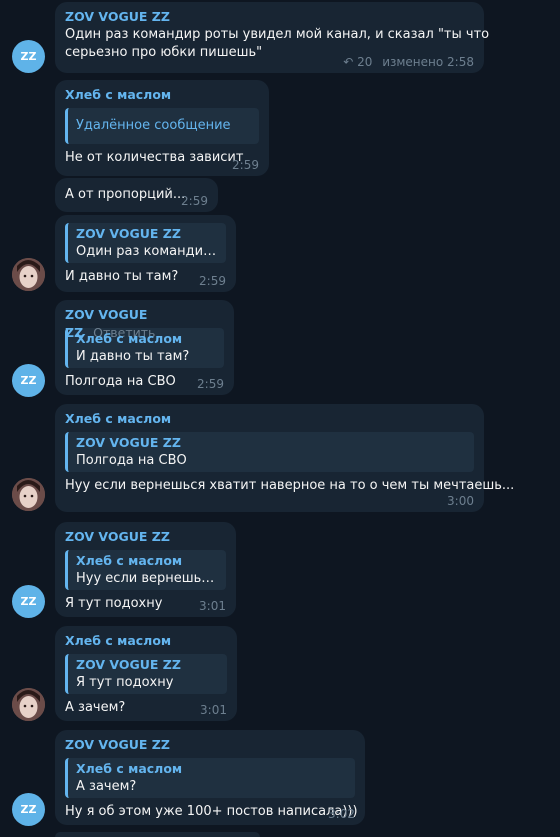  I want to click on quote-text: А зачем?, so click(106, 786).